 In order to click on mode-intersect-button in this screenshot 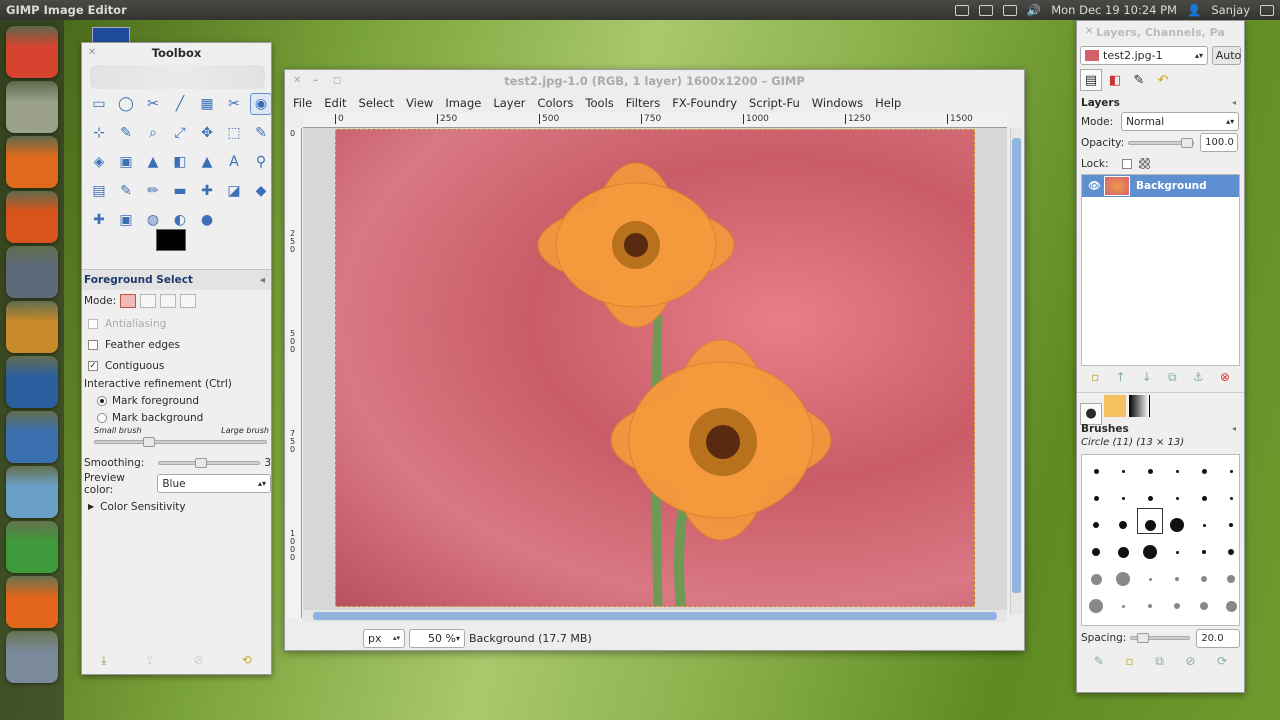, I will do `click(188, 300)`.